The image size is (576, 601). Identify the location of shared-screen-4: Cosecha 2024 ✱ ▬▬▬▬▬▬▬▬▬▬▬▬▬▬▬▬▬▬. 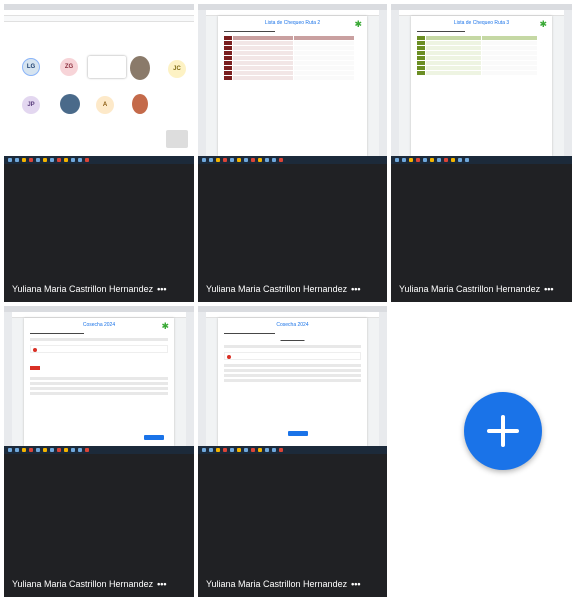
(99, 380).